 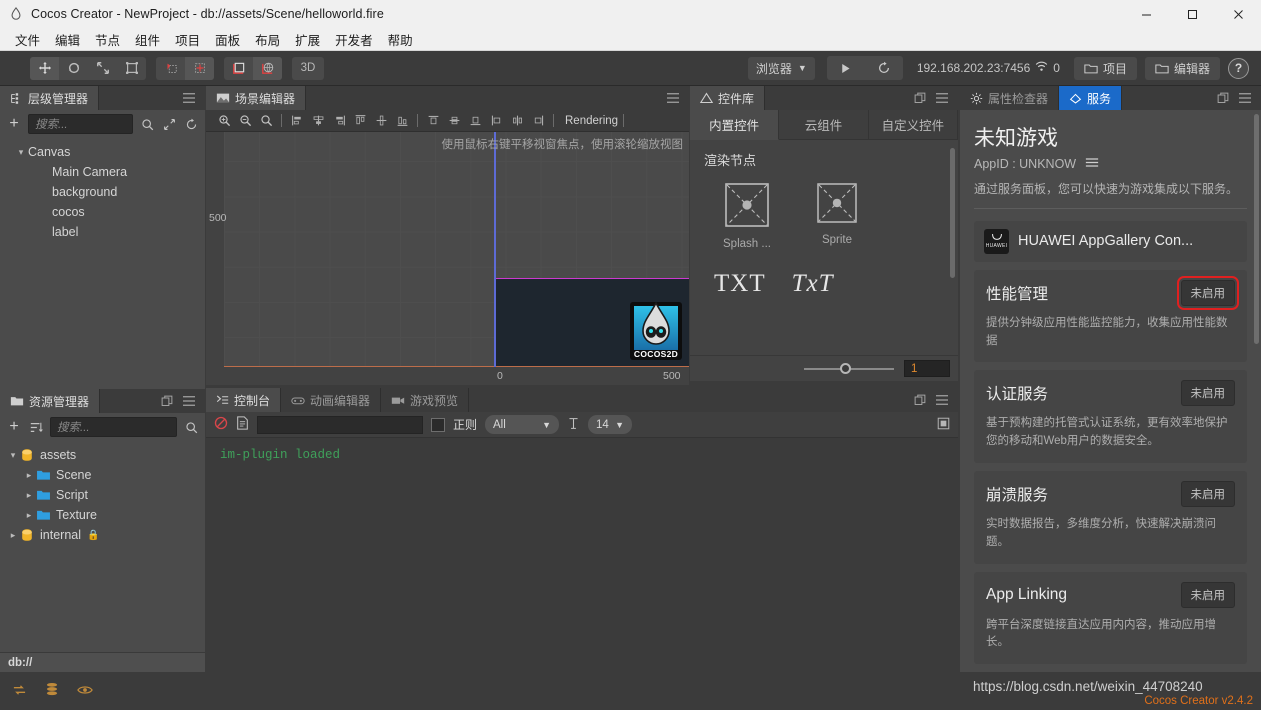 What do you see at coordinates (591, 121) in the screenshot?
I see `rendering-dropdown: Rendering` at bounding box center [591, 121].